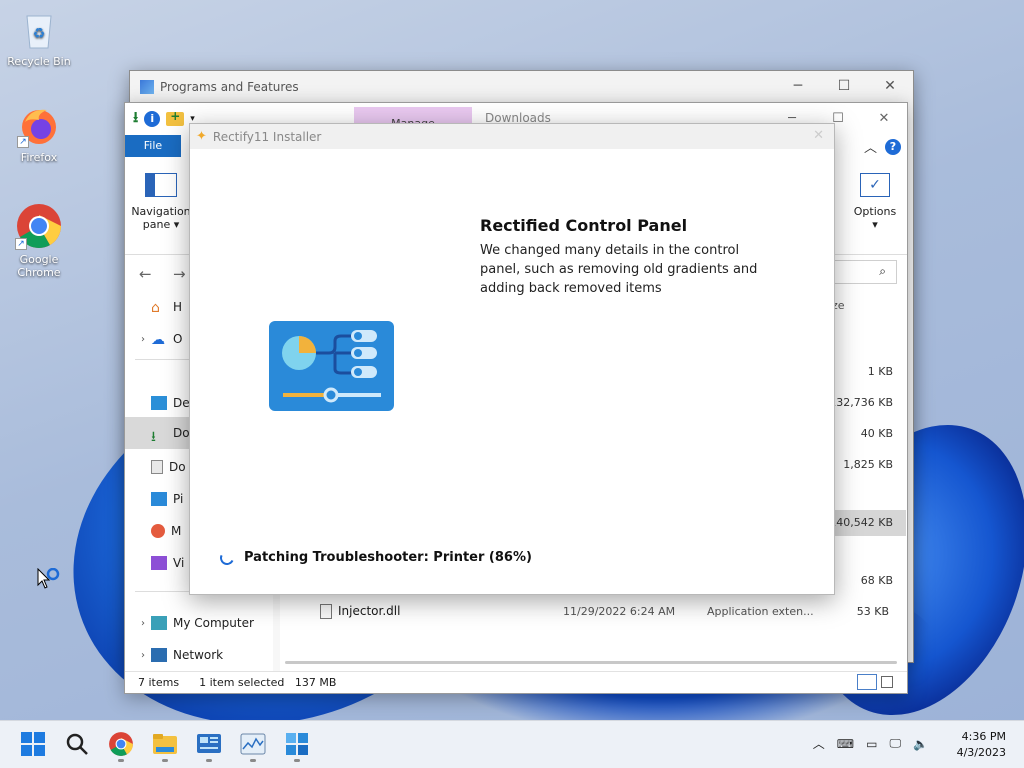 The height and width of the screenshot is (768, 1024). Describe the element at coordinates (591, 662) in the screenshot. I see `horizontal-scrollbar` at that location.